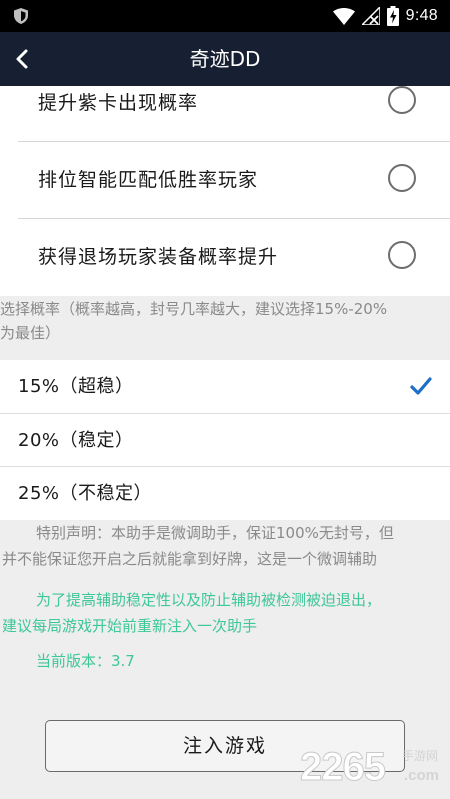 The image size is (450, 799). What do you see at coordinates (130, 626) in the screenshot?
I see `stability-note-line: 建议每局游戏开始前重新注入一次助手` at bounding box center [130, 626].